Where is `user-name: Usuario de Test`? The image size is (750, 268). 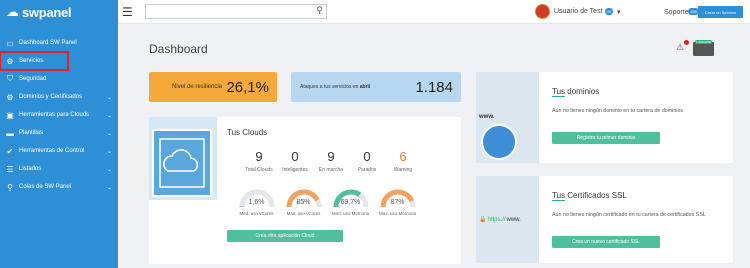 user-name: Usuario de Test is located at coordinates (578, 11).